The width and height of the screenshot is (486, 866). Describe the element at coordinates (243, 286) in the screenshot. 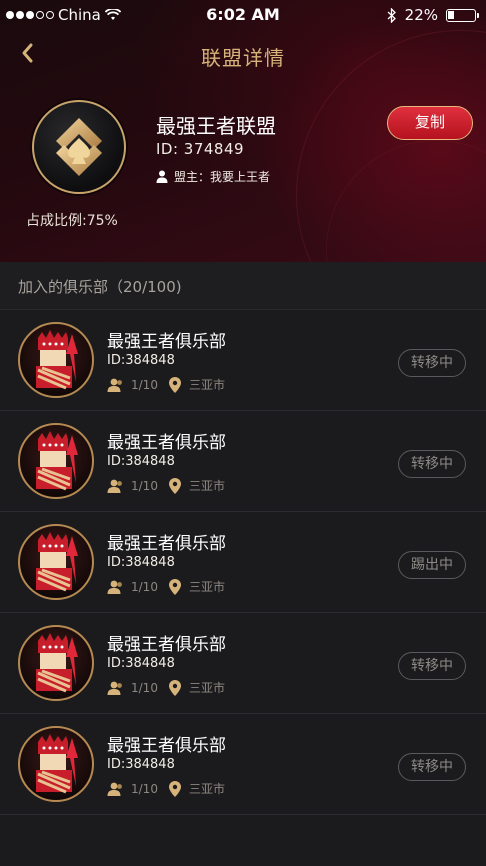

I see `clubs-section-header: 加入的俱乐部（20/100)` at that location.